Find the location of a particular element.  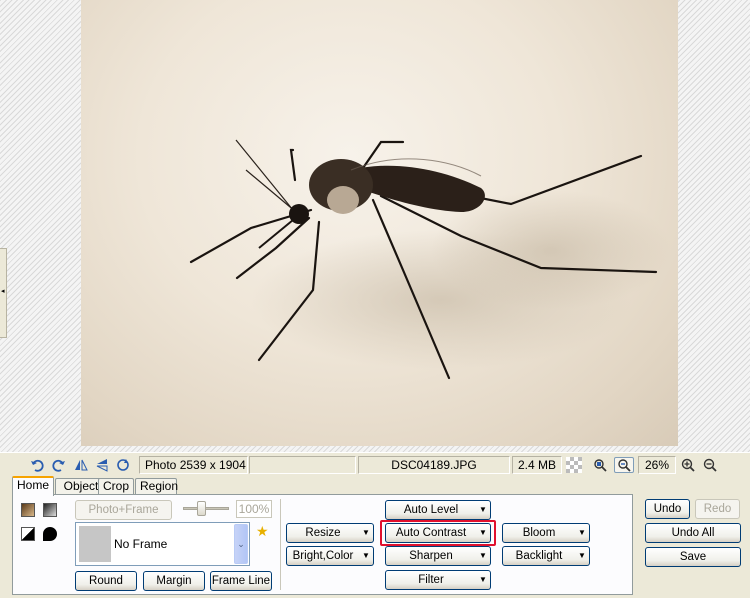

save-button: Save is located at coordinates (693, 557).